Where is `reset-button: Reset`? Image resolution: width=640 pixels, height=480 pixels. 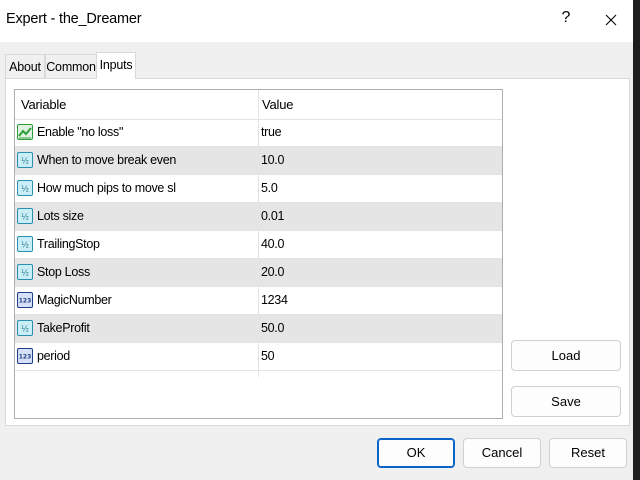 reset-button: Reset is located at coordinates (588, 453).